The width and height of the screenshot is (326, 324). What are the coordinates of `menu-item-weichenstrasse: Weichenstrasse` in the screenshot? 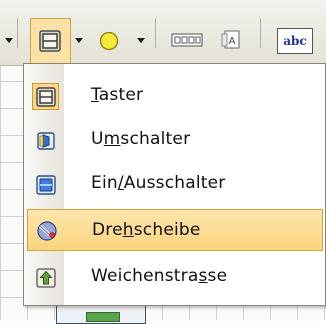 It's located at (174, 277).